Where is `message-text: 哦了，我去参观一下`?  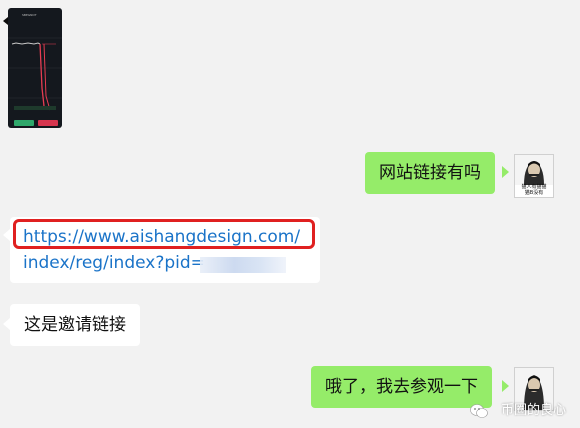
message-text: 哦了，我去参观一下 is located at coordinates (401, 387).